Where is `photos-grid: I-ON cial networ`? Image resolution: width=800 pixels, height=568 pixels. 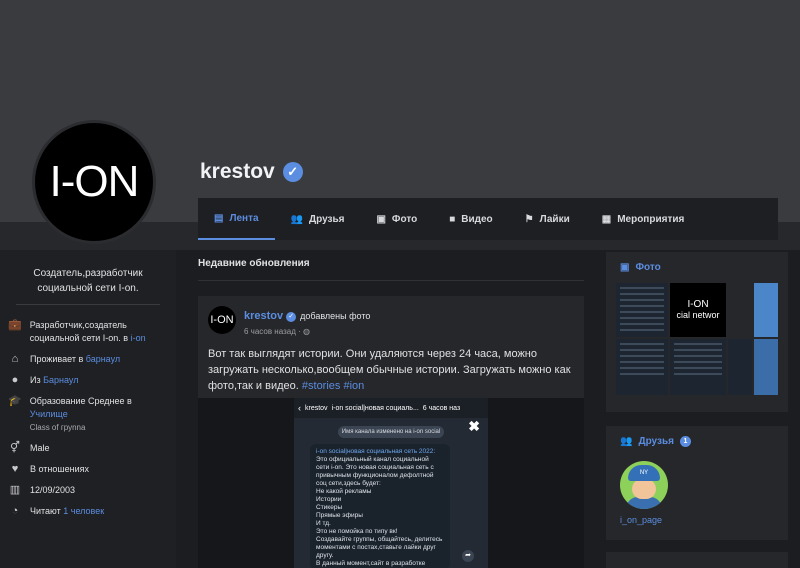
photos-grid: I-ON cial networ is located at coordinates (697, 339).